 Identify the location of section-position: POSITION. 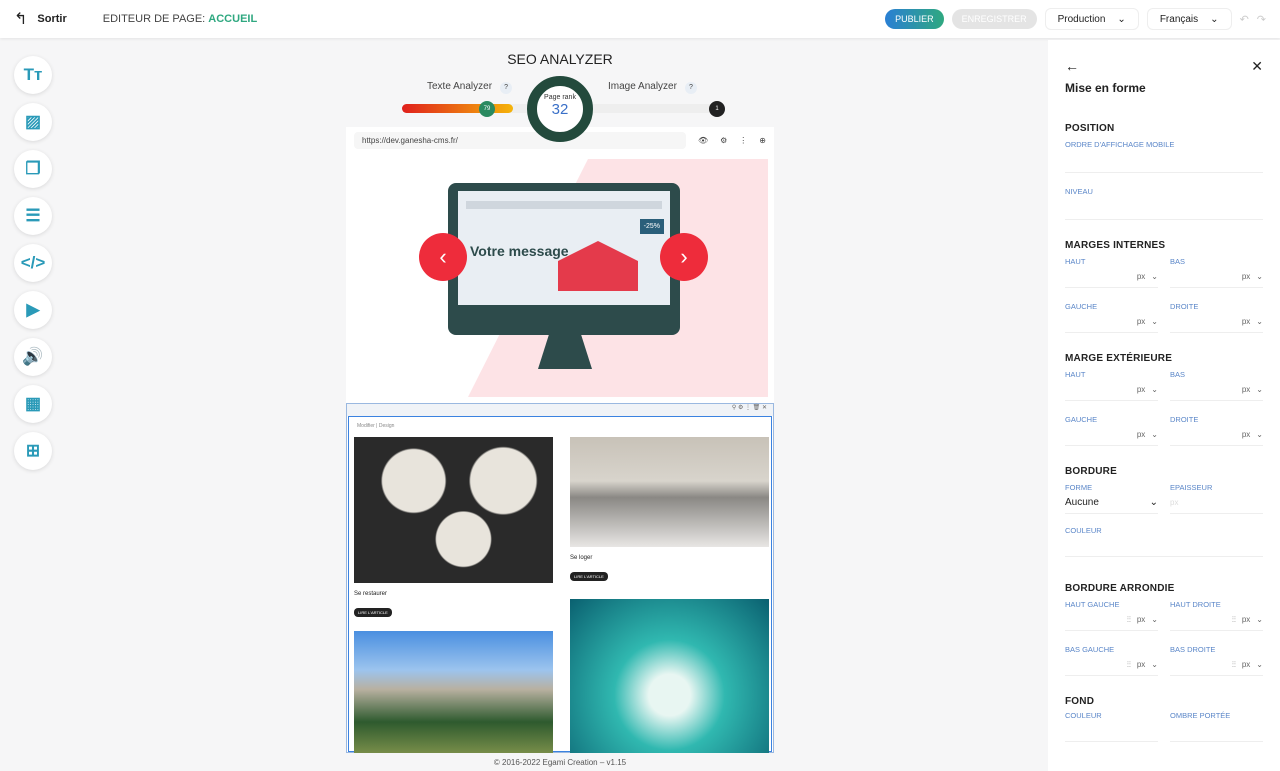
(1090, 128).